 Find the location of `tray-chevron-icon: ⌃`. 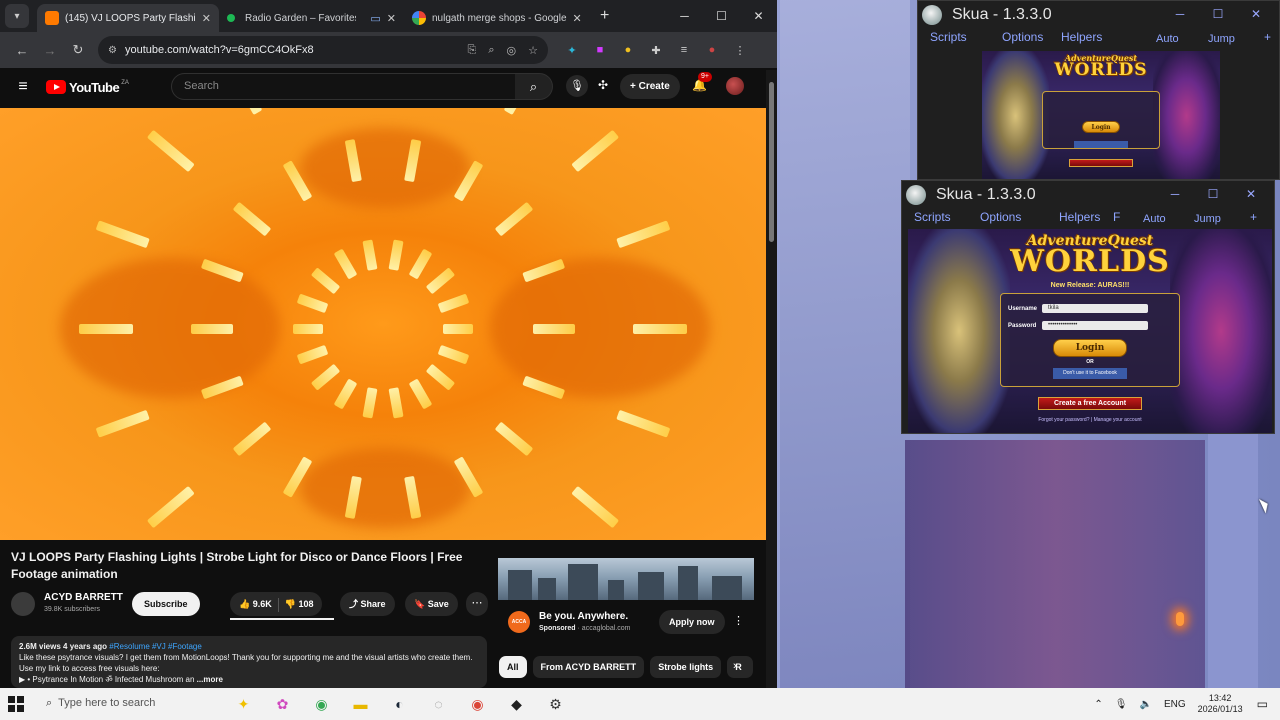

tray-chevron-icon: ⌃ is located at coordinates (1098, 704).